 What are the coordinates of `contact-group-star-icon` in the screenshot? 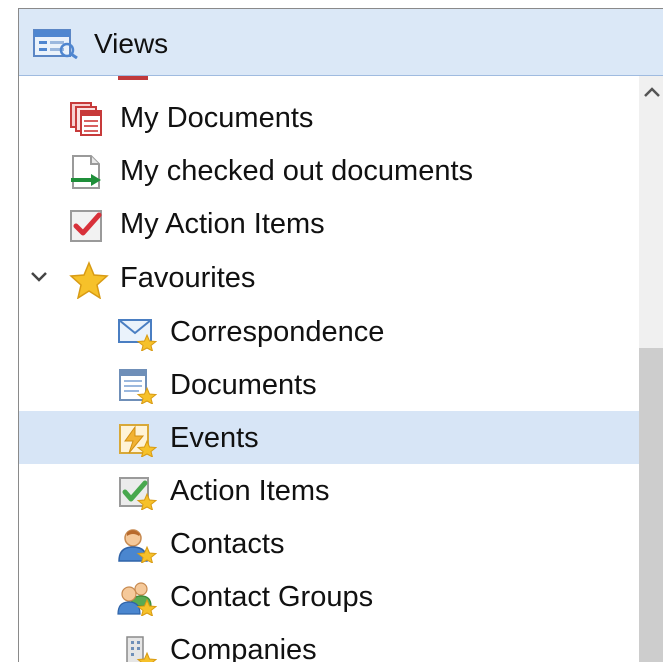 It's located at (137, 599).